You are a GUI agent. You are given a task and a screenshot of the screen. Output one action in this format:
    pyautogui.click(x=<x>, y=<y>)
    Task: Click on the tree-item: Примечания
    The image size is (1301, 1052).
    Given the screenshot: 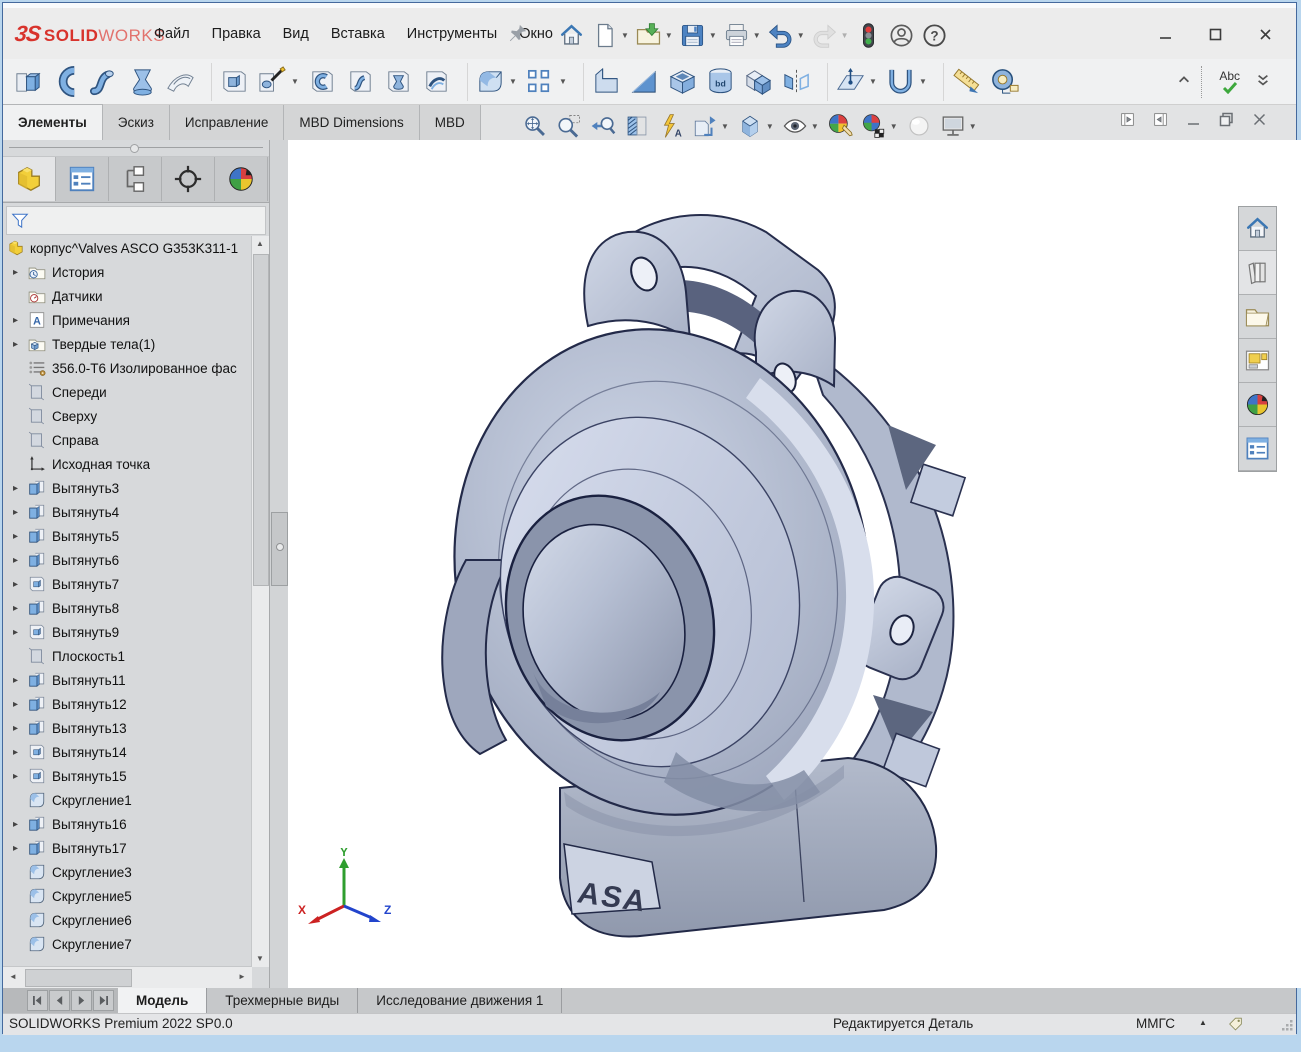 What is the action you would take?
    pyautogui.click(x=127, y=320)
    